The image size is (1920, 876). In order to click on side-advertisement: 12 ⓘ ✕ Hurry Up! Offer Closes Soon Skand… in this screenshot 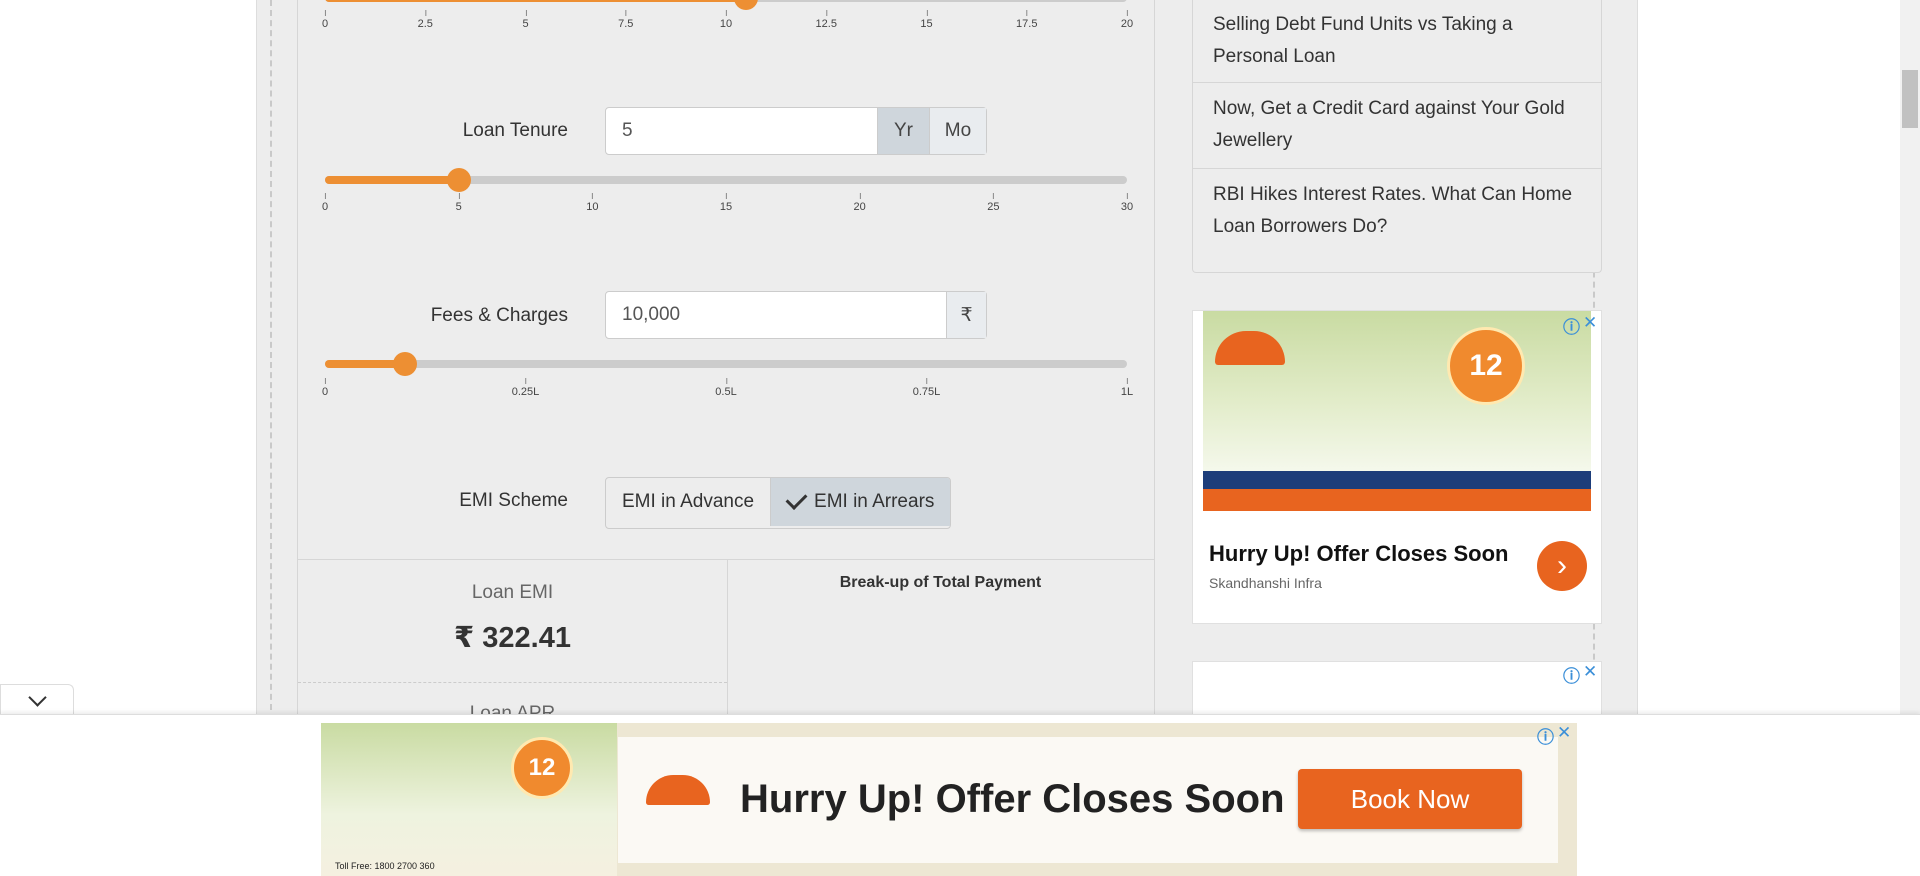, I will do `click(1397, 467)`.